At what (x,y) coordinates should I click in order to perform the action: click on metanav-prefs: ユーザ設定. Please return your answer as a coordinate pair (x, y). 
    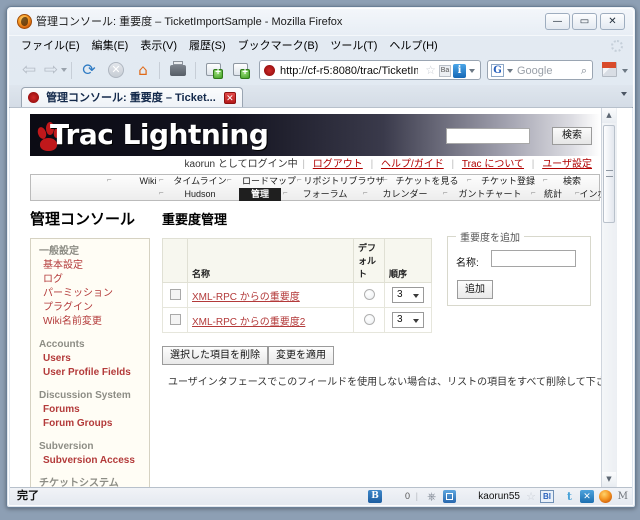
    Looking at the image, I should click on (567, 164).